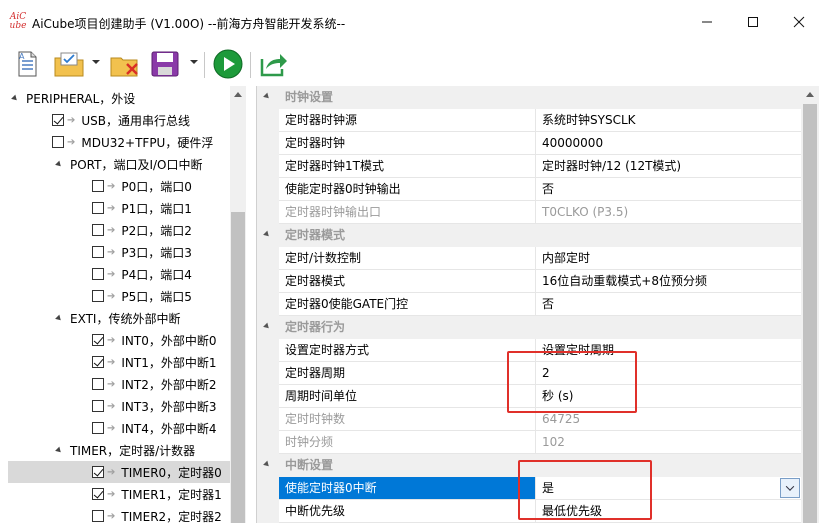 This screenshot has width=823, height=523. I want to click on property-category: 中断设置, so click(529, 465).